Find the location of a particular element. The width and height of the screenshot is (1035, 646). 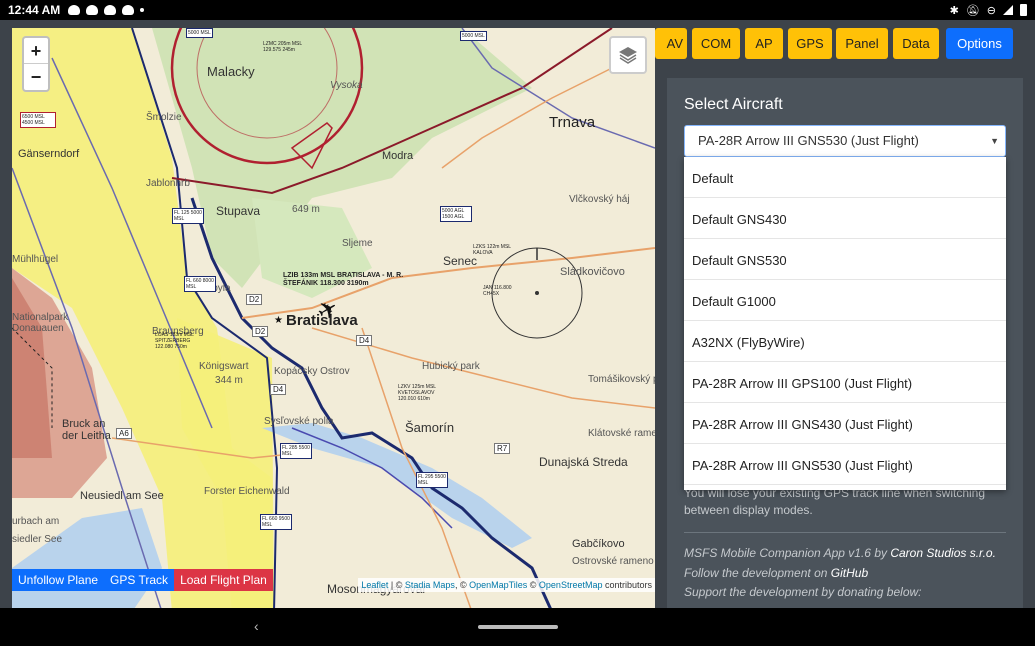

airspace-label: FL 660 8000 MSL is located at coordinates (200, 284).